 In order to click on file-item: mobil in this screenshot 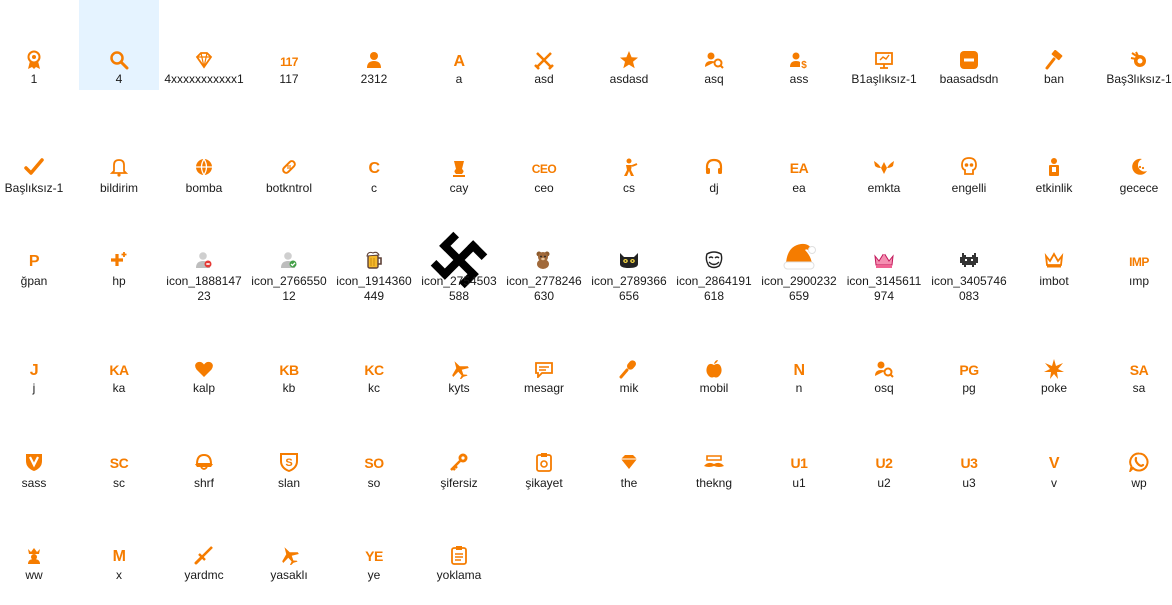, I will do `click(714, 360)`.